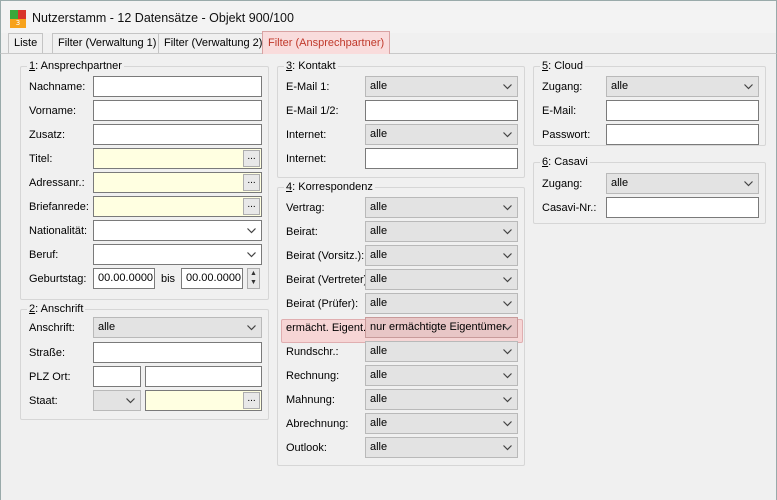 This screenshot has width=777, height=500. Describe the element at coordinates (177, 327) in the screenshot. I see `anschrift-select: alle` at that location.